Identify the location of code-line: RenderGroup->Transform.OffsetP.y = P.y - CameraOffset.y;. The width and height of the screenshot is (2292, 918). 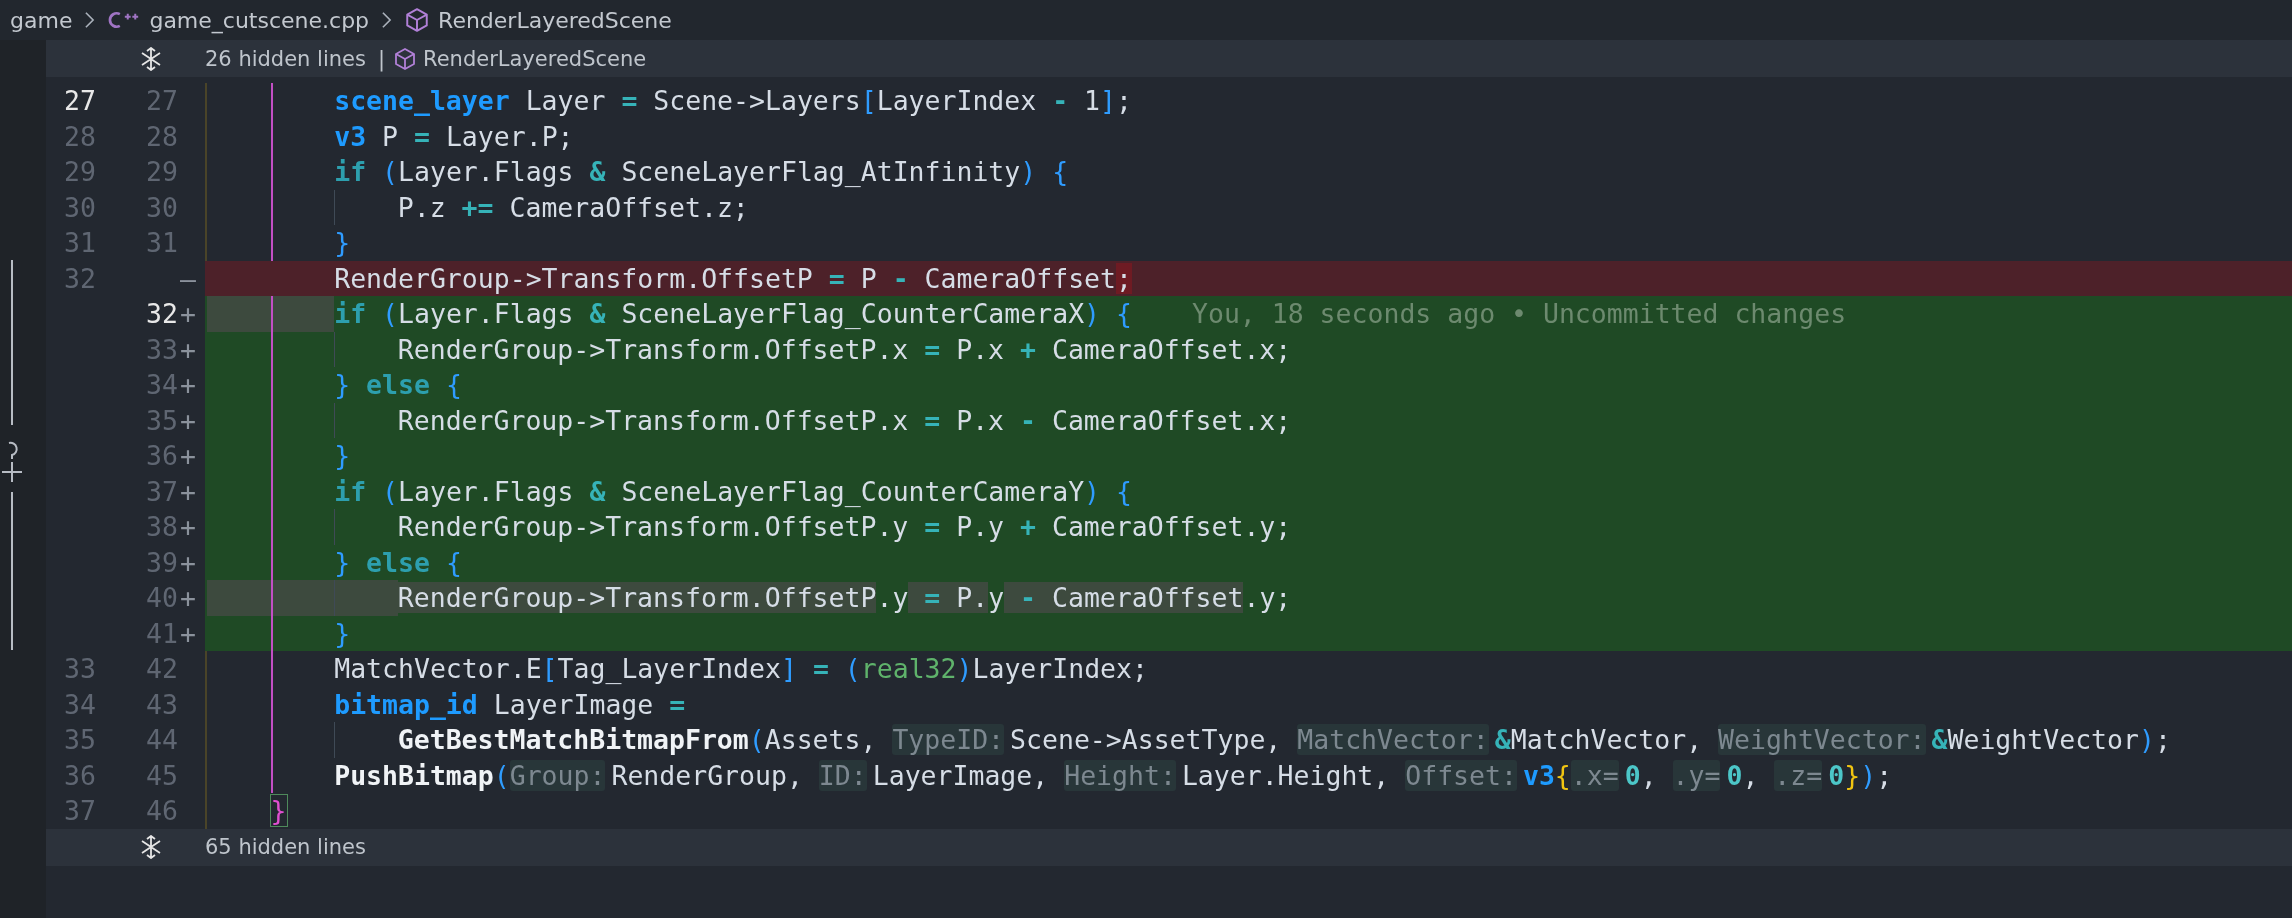
(844, 598).